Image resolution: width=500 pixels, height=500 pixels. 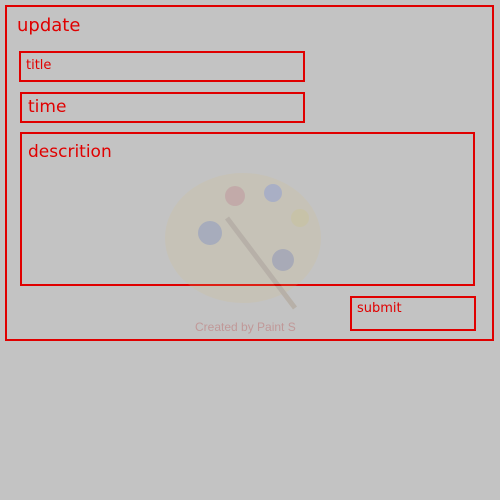 What do you see at coordinates (39, 65) in the screenshot?
I see `title-field-label: title` at bounding box center [39, 65].